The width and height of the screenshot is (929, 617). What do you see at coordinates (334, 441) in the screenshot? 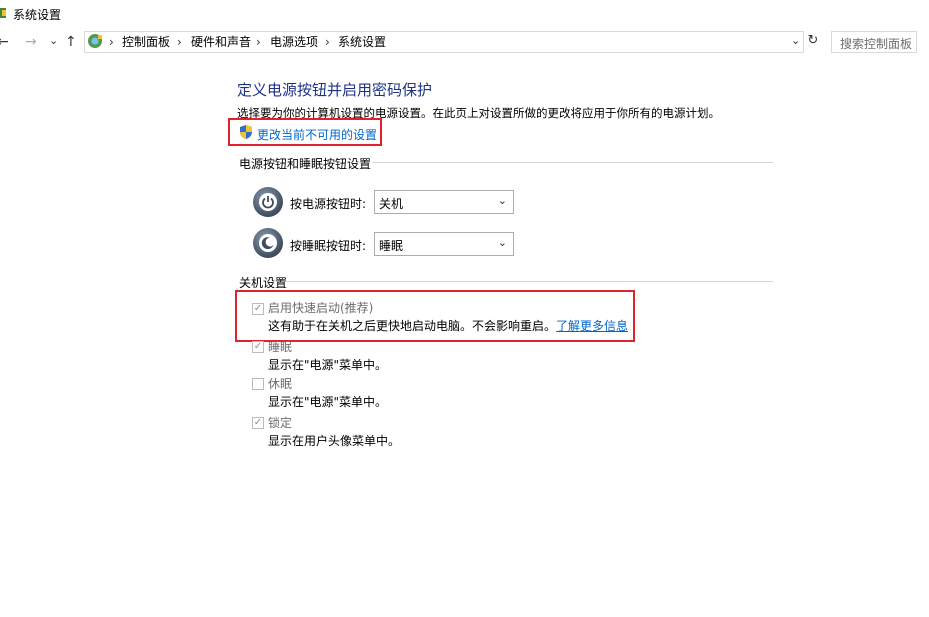
I see `lock-description: 显示在用户头像菜单中。` at bounding box center [334, 441].